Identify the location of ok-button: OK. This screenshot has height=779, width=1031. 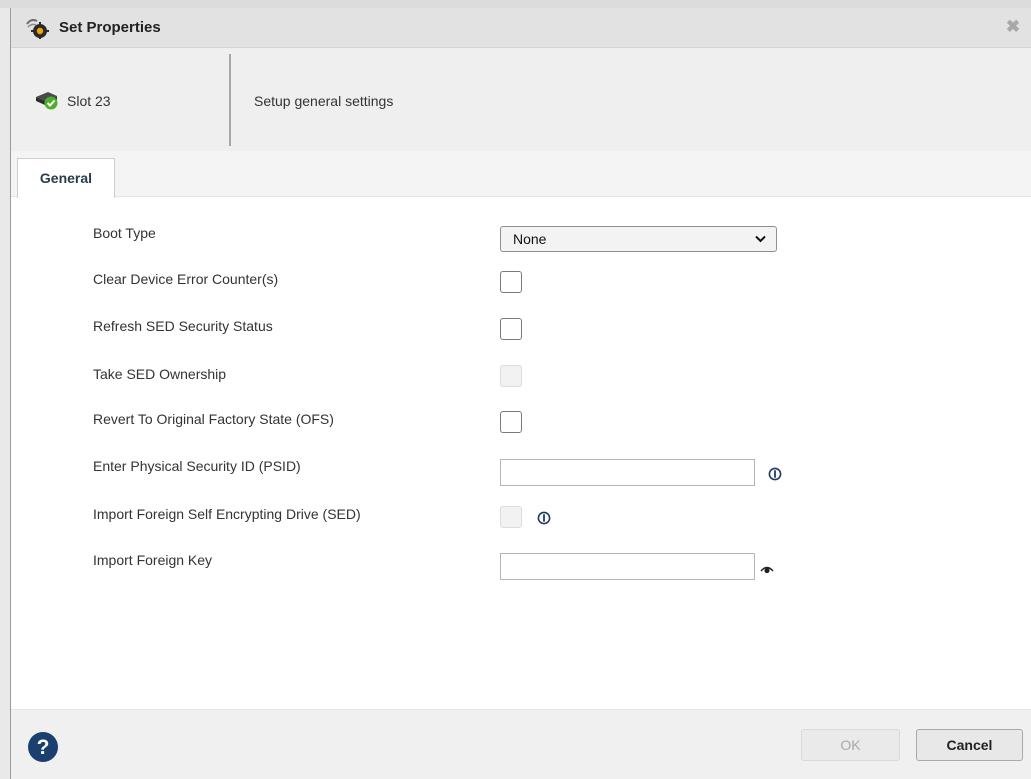
(850, 745).